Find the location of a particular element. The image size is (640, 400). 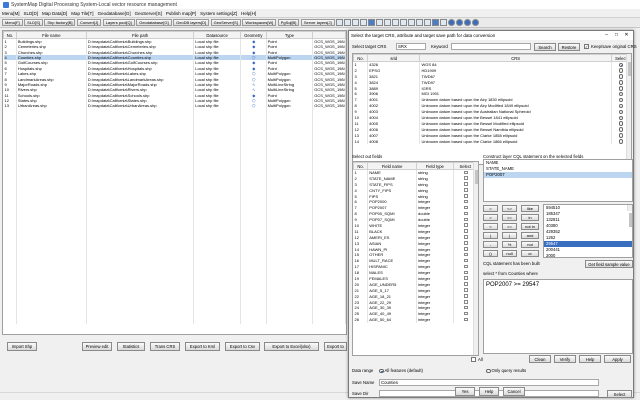

cql-statement-textarea: POP2007 >= 29547 is located at coordinates (558, 316).